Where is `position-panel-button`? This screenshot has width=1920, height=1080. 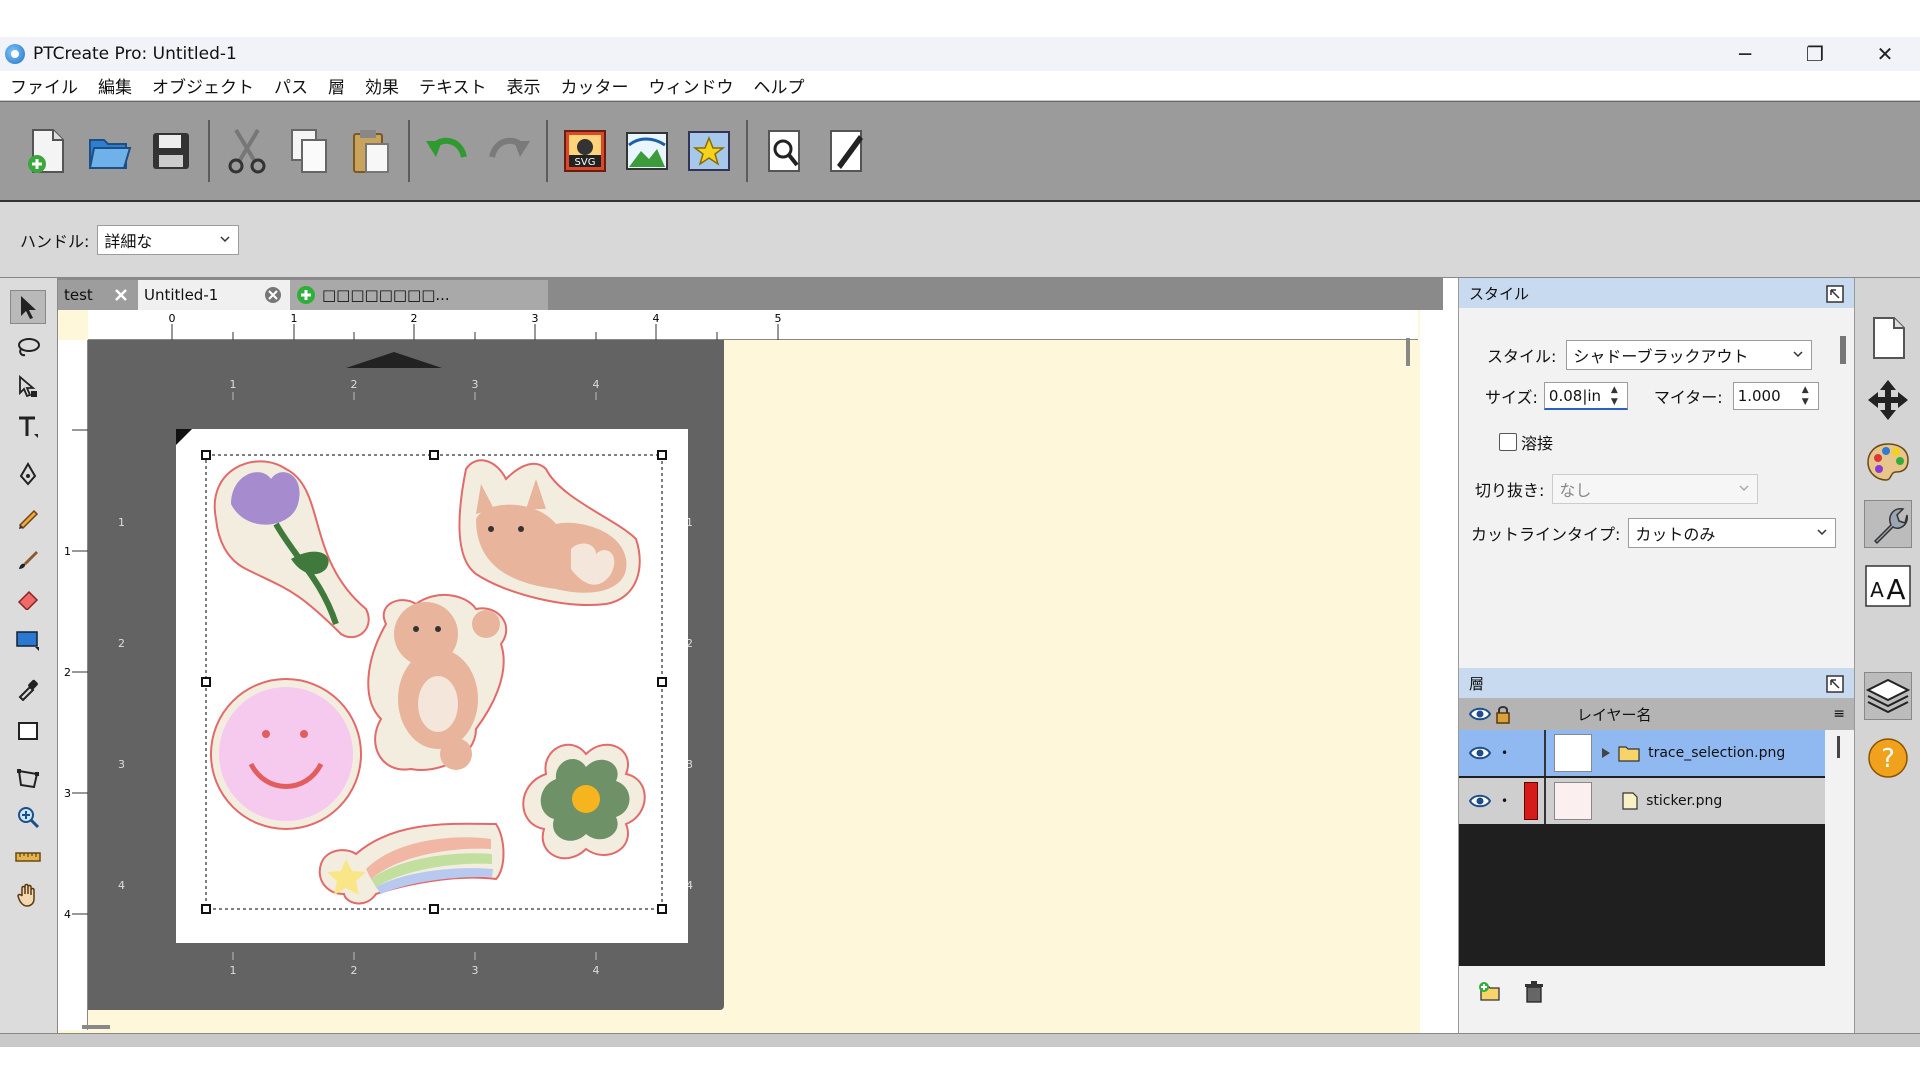 position-panel-button is located at coordinates (1888, 400).